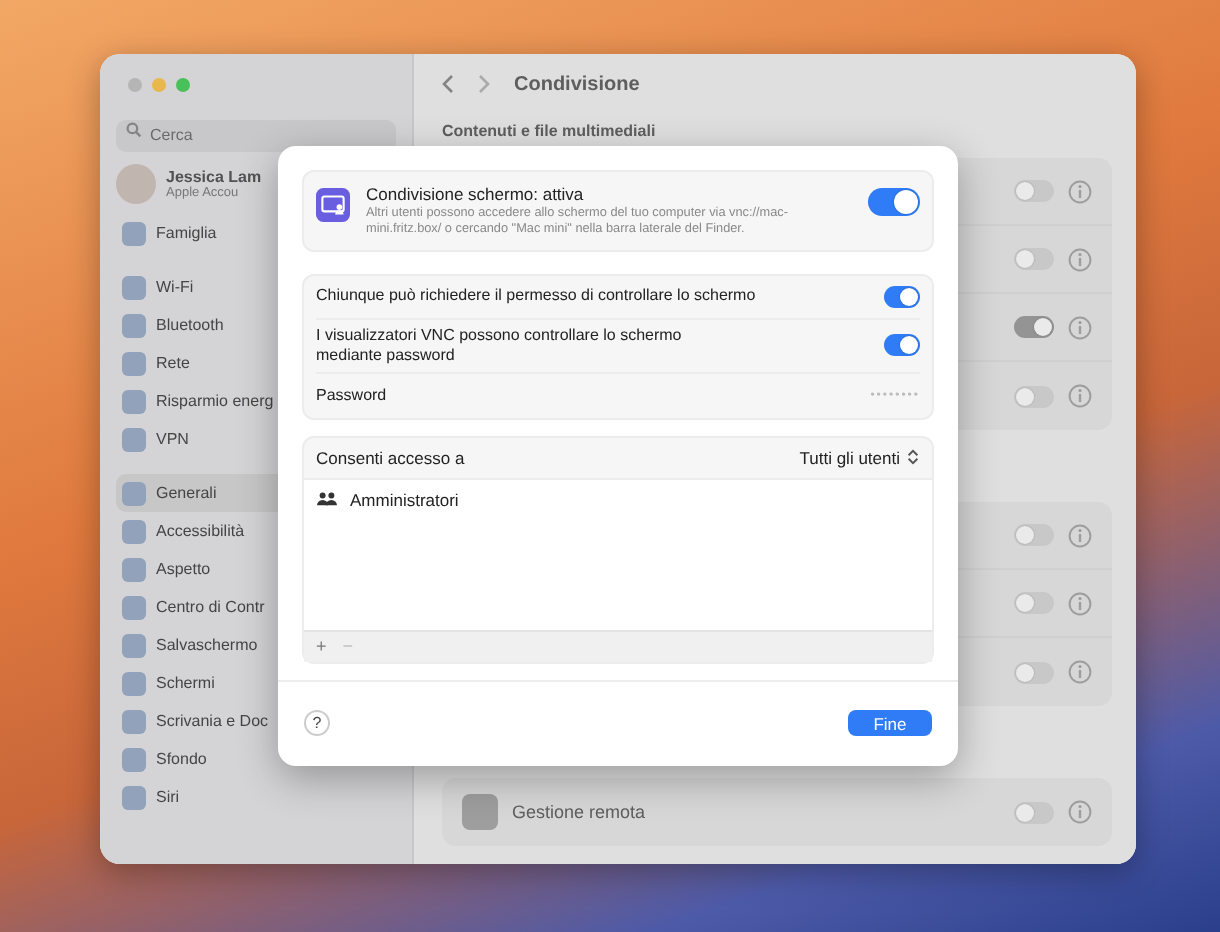 The image size is (1220, 932). Describe the element at coordinates (484, 84) in the screenshot. I see `forward-icon` at that location.